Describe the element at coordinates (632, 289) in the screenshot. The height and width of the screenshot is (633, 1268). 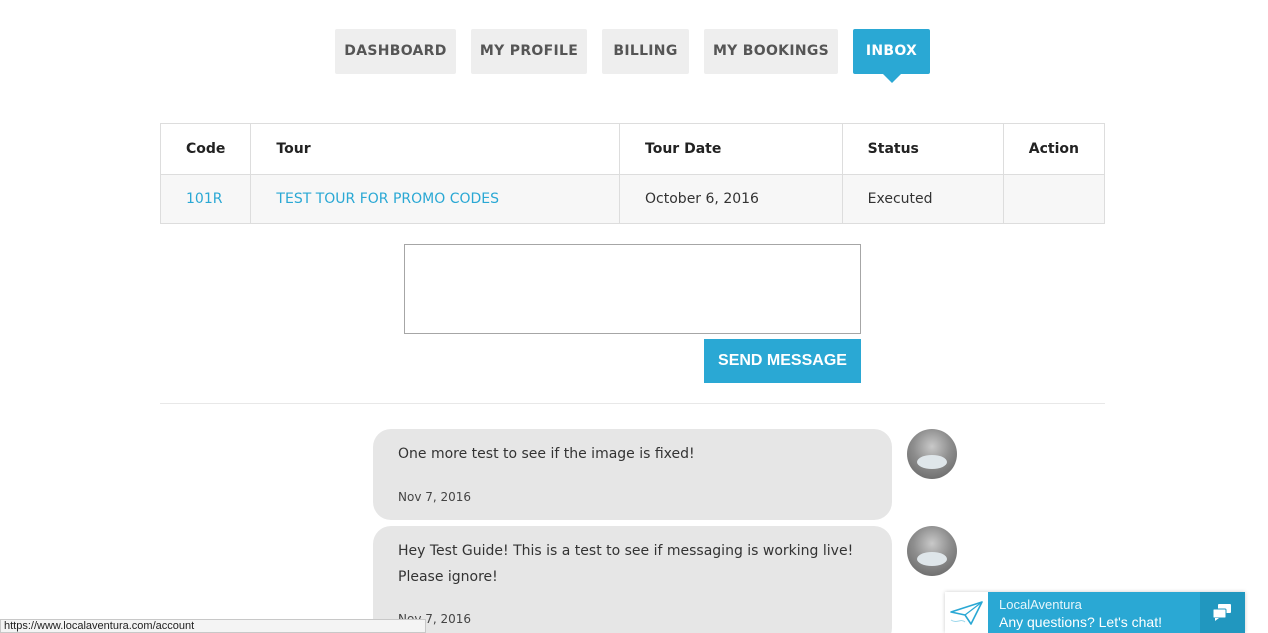
I see `message-input` at that location.